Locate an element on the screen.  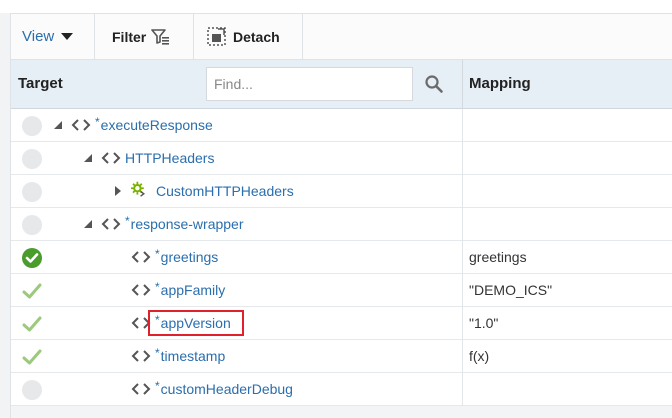
detach-button: Detach is located at coordinates (243, 36).